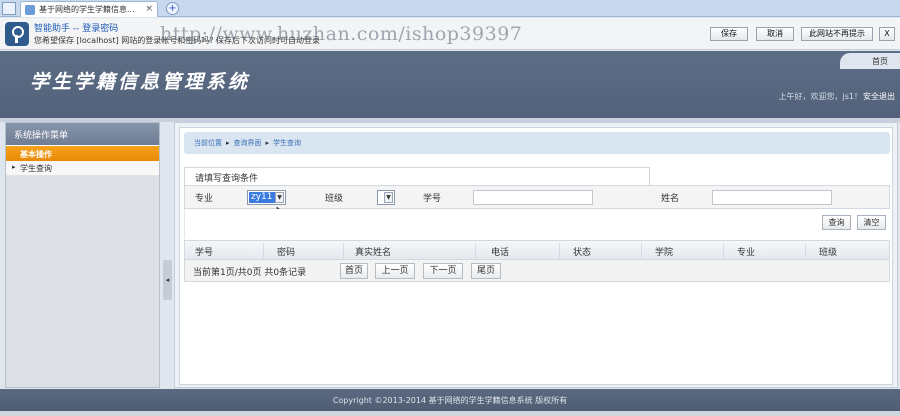 Image resolution: width=900 pixels, height=416 pixels. I want to click on prev-page-button: 上一页, so click(395, 271).